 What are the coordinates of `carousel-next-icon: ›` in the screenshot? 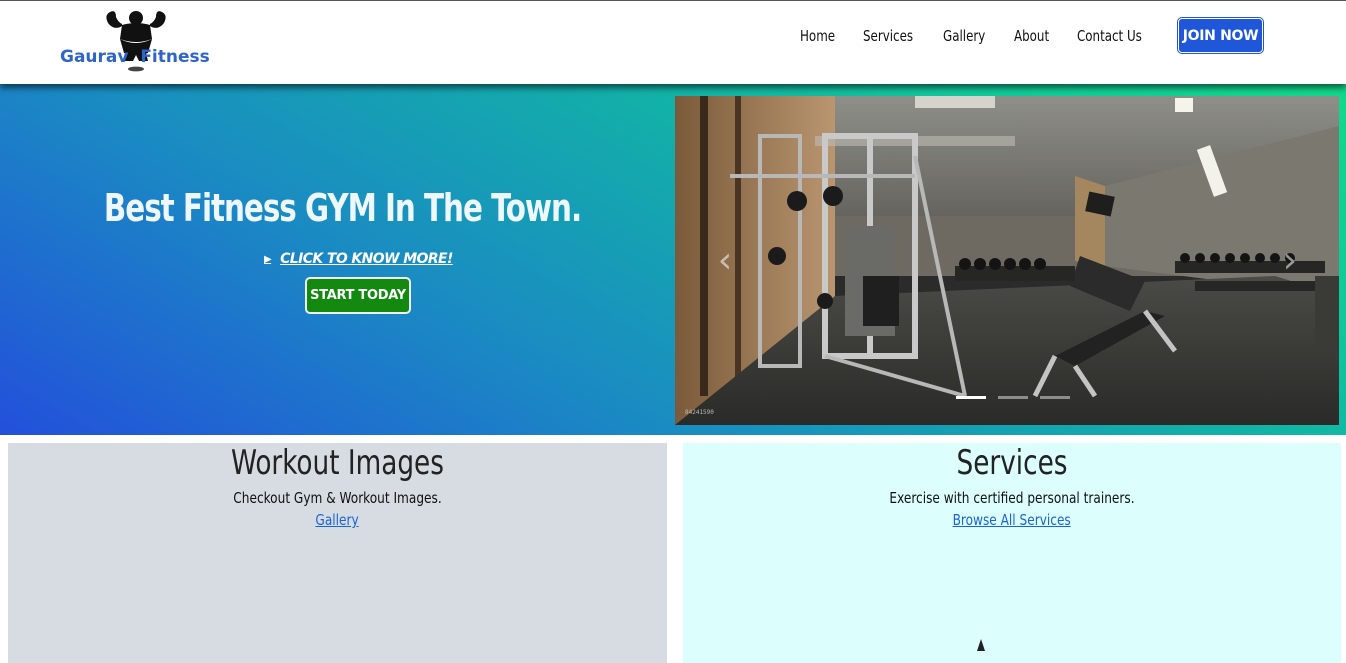 It's located at (1290, 261).